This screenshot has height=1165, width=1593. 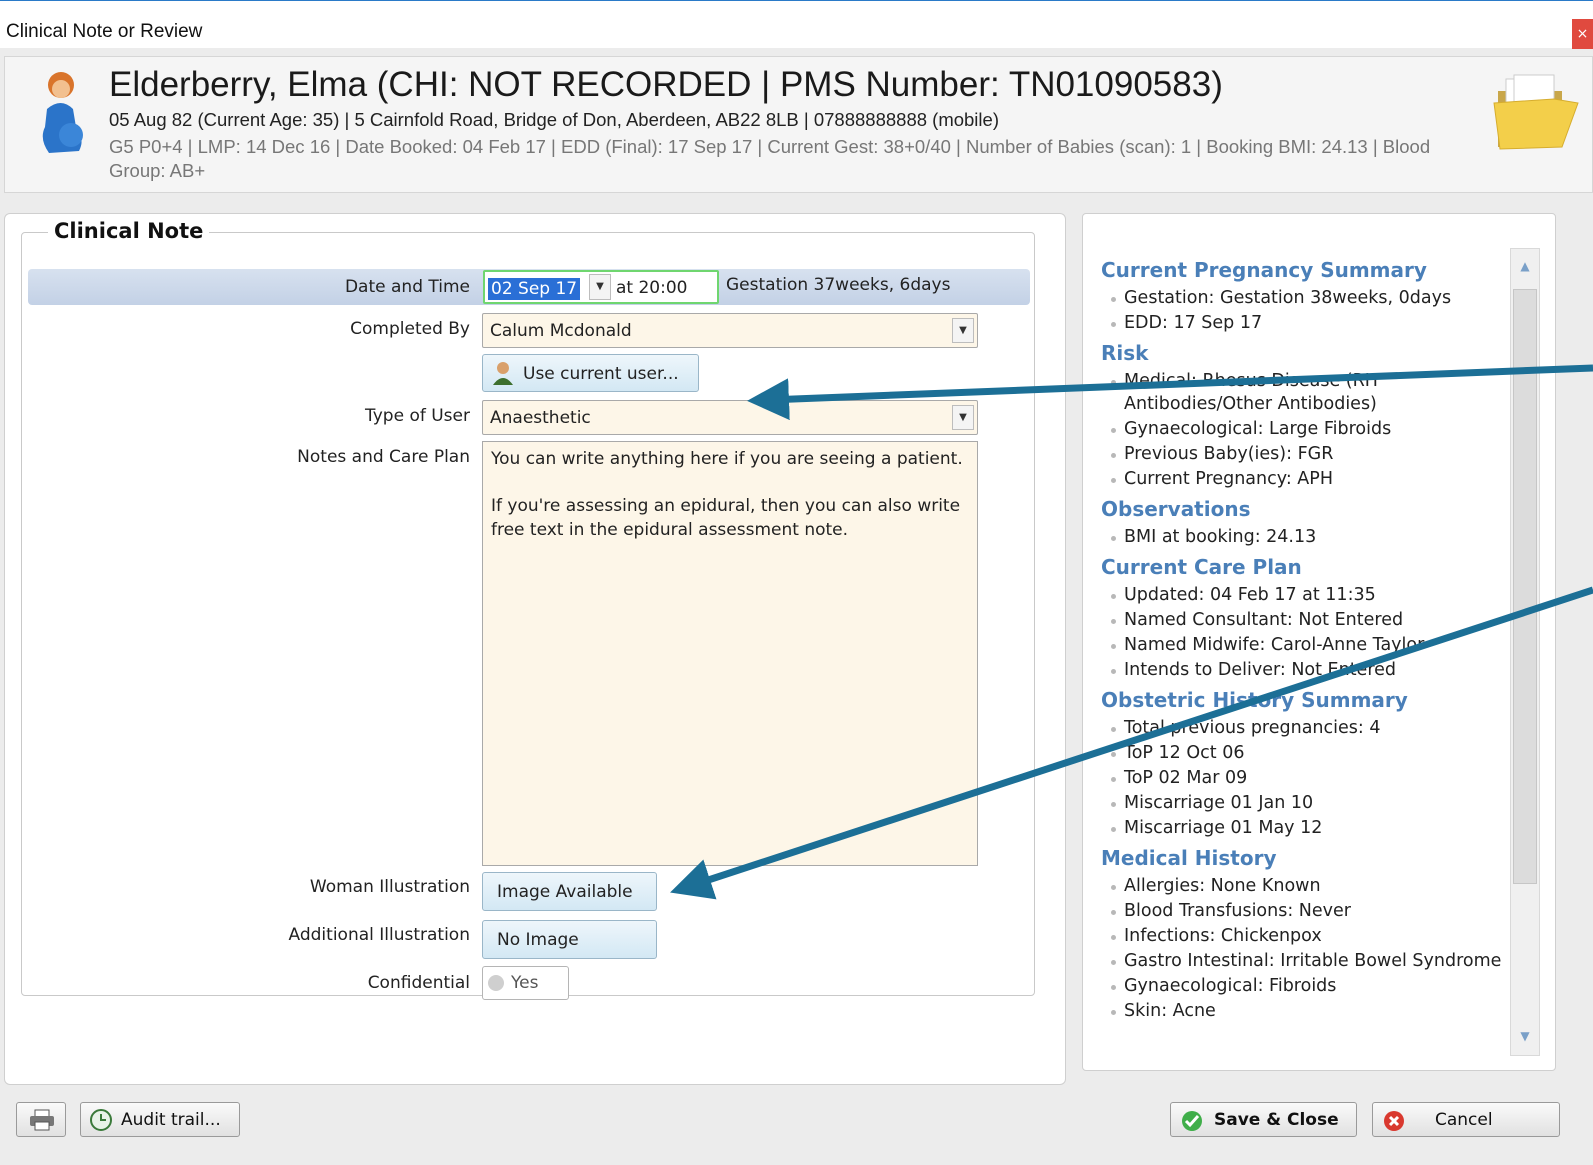 What do you see at coordinates (417, 416) in the screenshot?
I see `type-of-user-label: Type of User` at bounding box center [417, 416].